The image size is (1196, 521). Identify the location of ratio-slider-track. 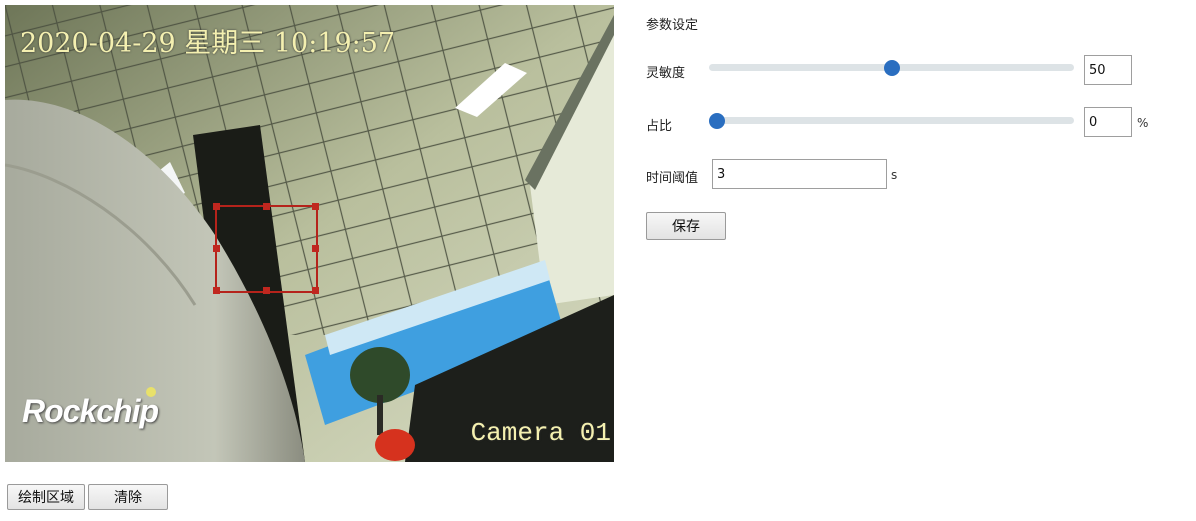
(891, 120).